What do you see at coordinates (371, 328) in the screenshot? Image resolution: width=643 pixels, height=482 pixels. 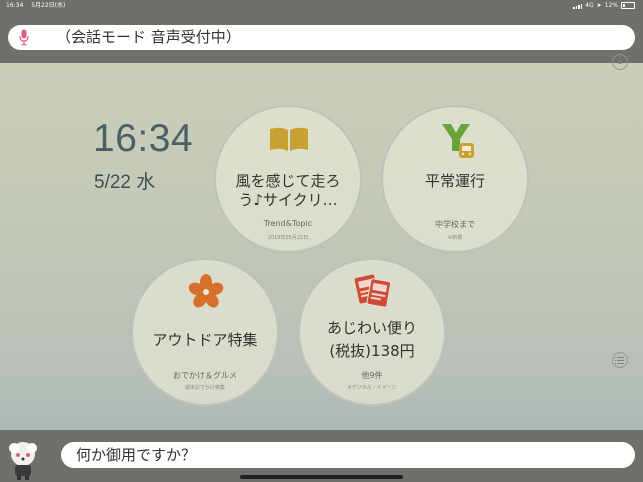 I see `tile-title-line1: あじわい便り` at bounding box center [371, 328].